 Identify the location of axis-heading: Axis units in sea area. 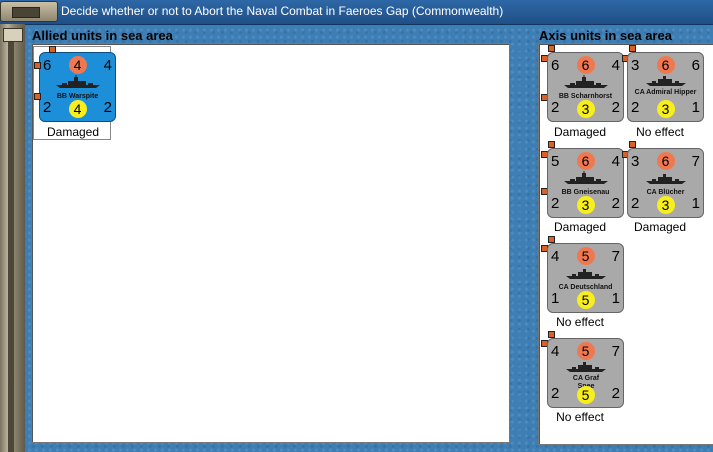
(605, 35).